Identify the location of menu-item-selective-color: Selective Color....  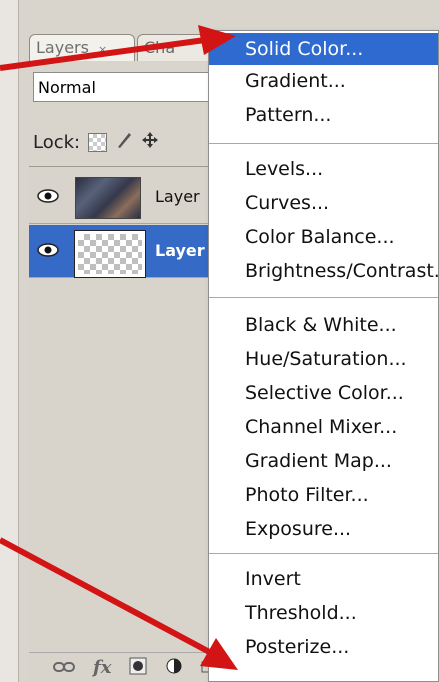
(323, 393).